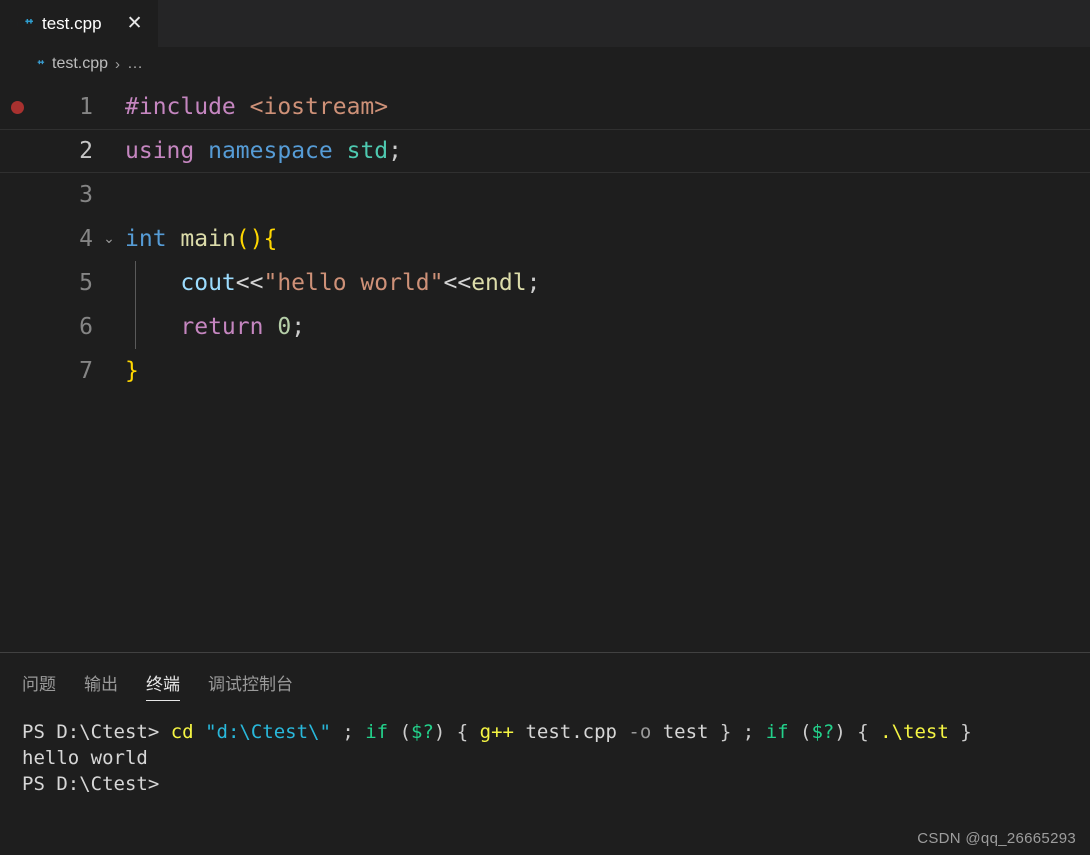 The width and height of the screenshot is (1090, 855). Describe the element at coordinates (249, 239) in the screenshot. I see `code-token: ()` at that location.